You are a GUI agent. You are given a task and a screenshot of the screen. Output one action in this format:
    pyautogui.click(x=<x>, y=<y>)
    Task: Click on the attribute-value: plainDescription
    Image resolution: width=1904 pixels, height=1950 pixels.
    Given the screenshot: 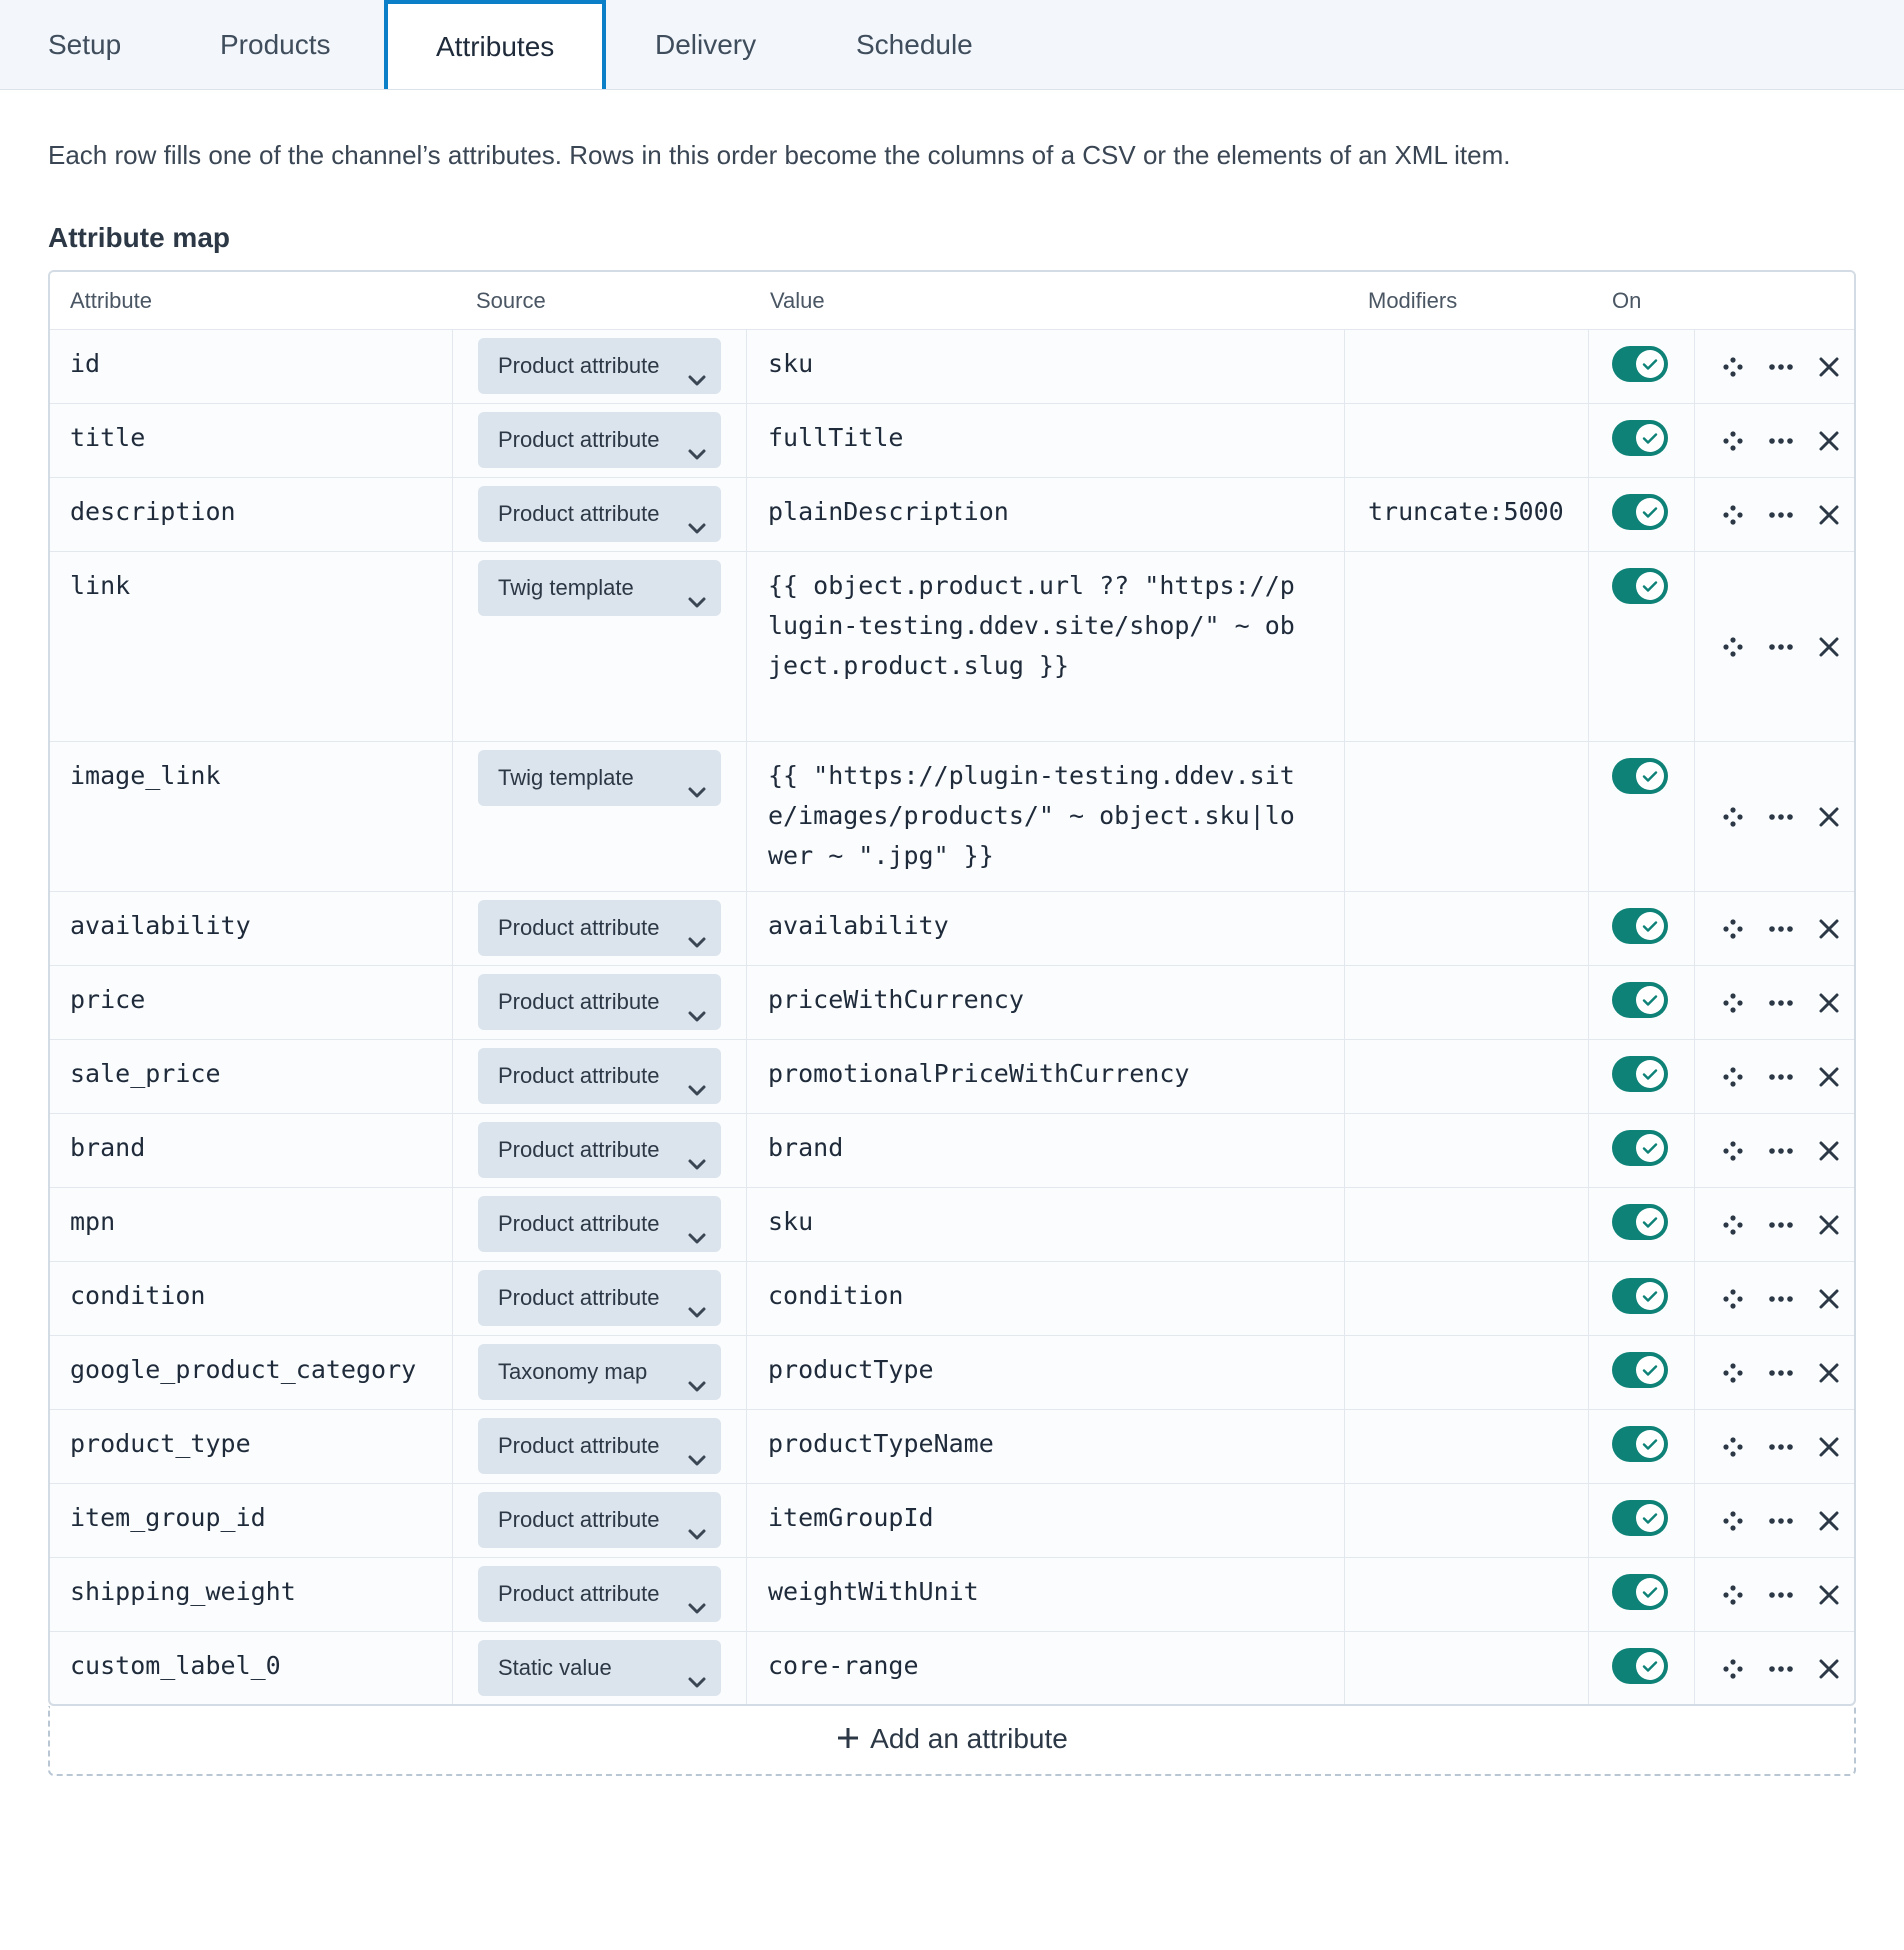 What is the action you would take?
    pyautogui.click(x=1038, y=505)
    